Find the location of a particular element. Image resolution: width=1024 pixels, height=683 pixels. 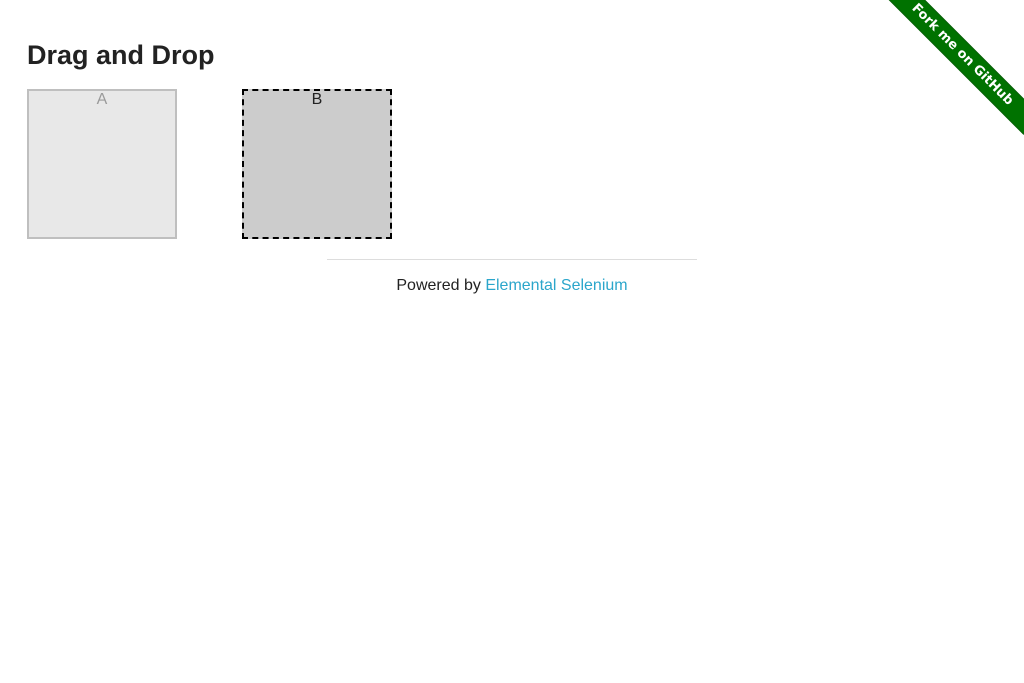

draggable-column-b: B is located at coordinates (317, 164).